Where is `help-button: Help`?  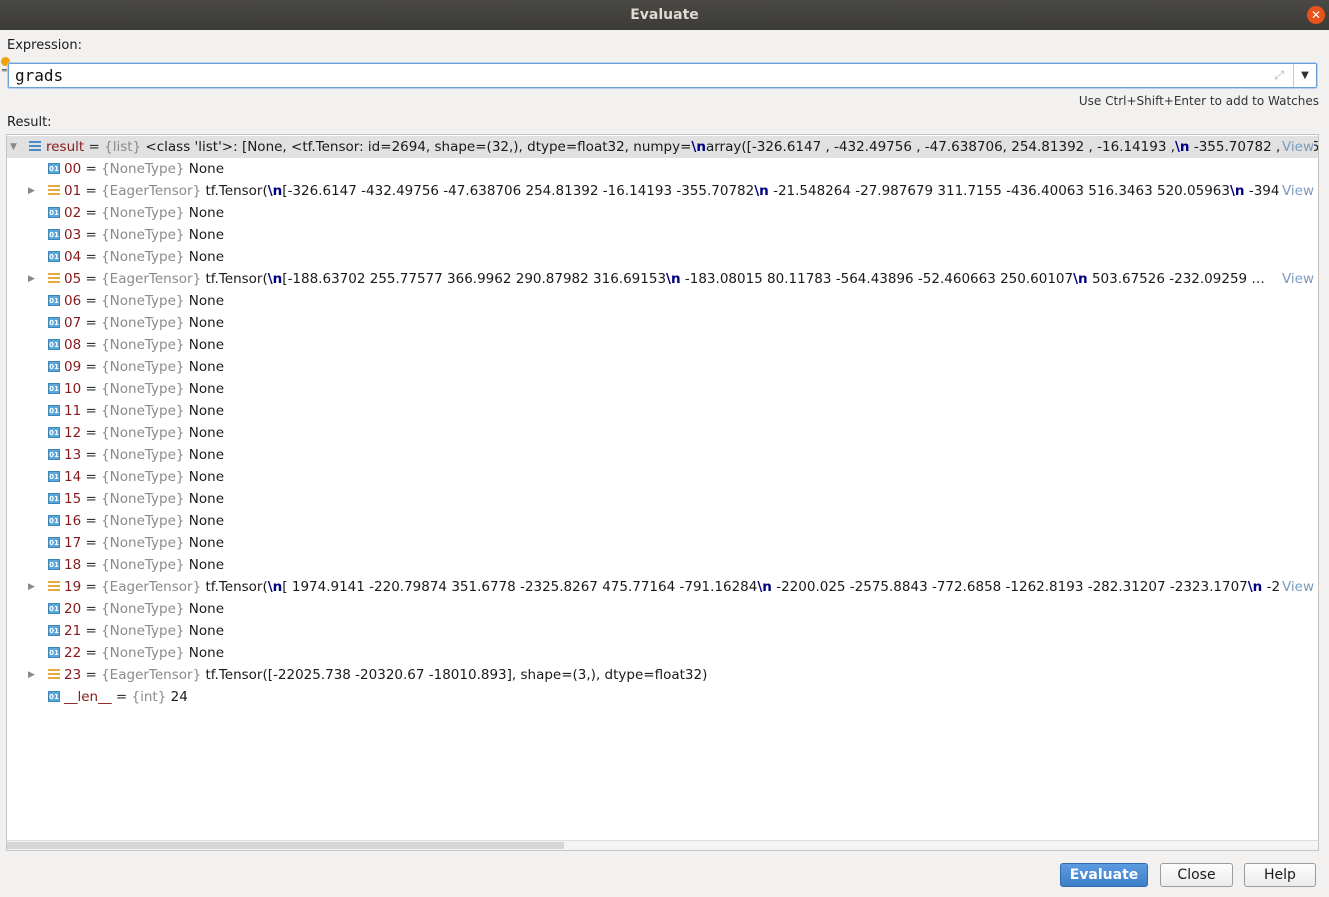
help-button: Help is located at coordinates (1280, 875).